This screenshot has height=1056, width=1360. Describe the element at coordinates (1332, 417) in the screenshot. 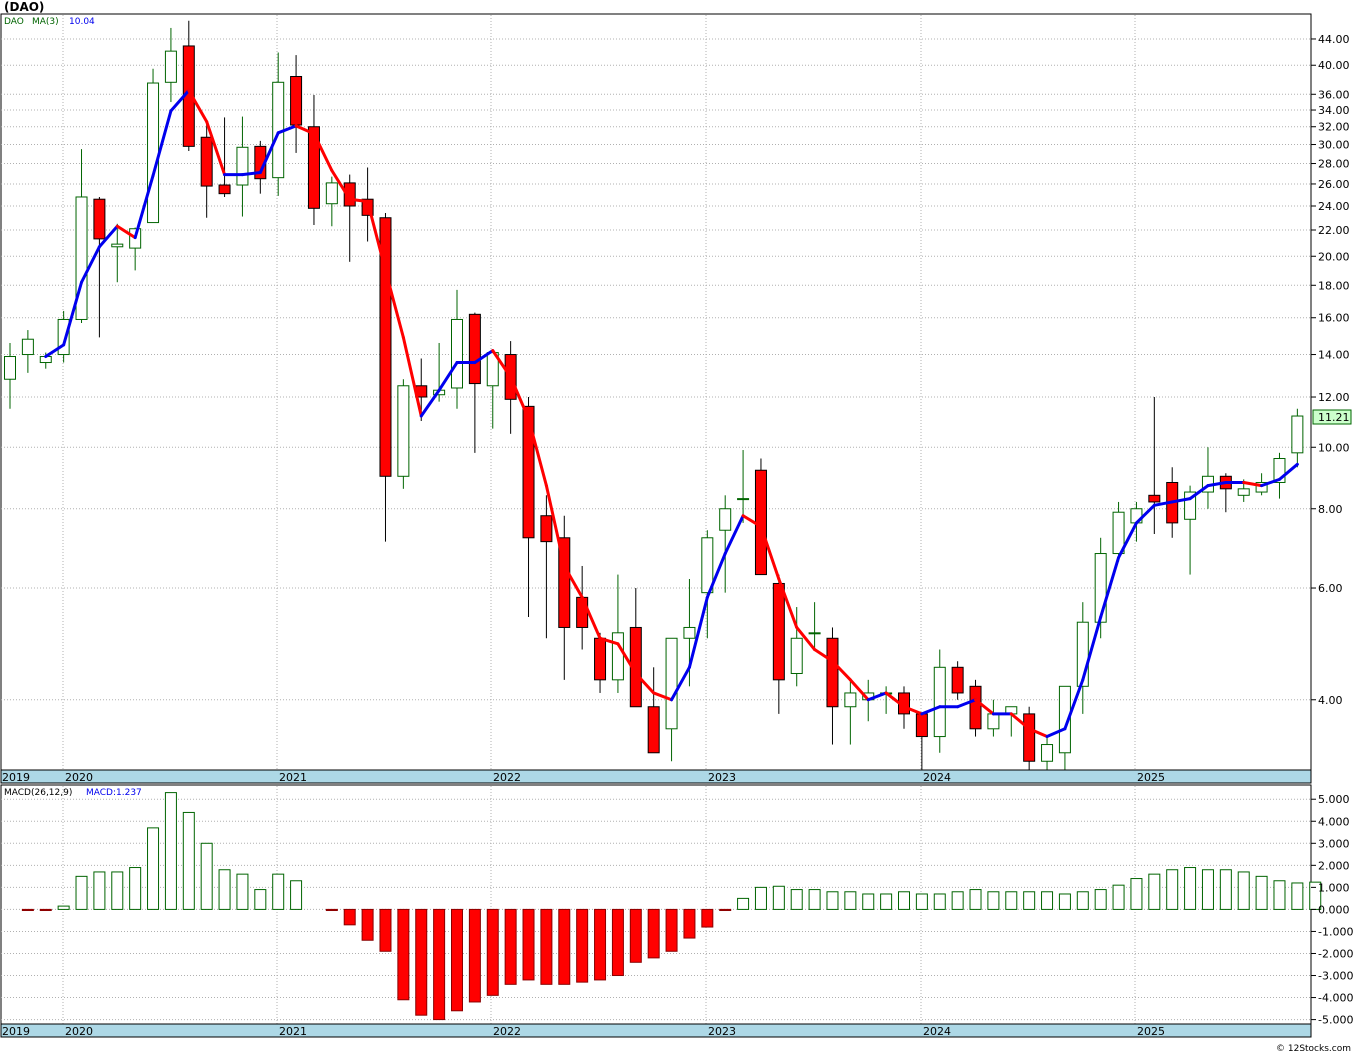

I see `last-price-tag: 11.21` at that location.